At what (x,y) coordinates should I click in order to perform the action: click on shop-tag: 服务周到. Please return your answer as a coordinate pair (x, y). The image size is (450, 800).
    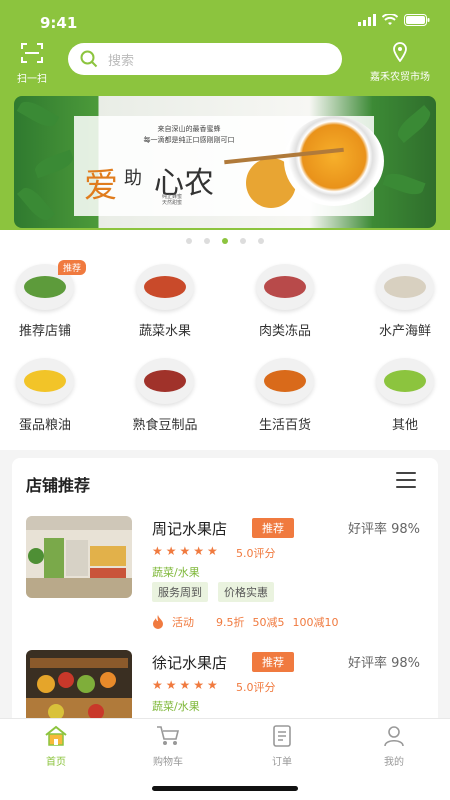
    Looking at the image, I should click on (180, 592).